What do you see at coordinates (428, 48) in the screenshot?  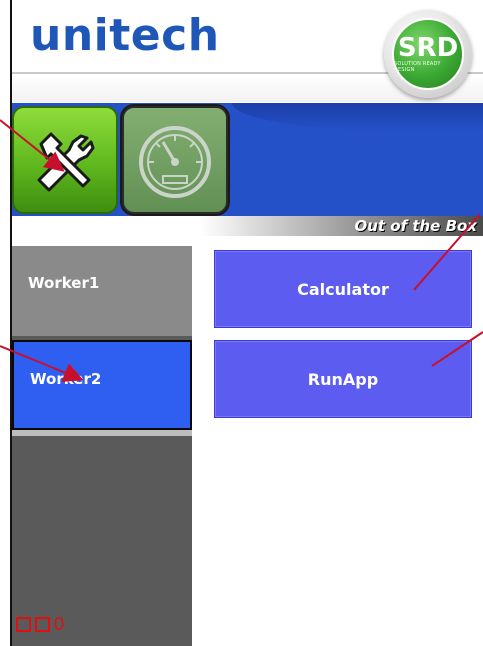 I see `srd-logo-text: SRD` at bounding box center [428, 48].